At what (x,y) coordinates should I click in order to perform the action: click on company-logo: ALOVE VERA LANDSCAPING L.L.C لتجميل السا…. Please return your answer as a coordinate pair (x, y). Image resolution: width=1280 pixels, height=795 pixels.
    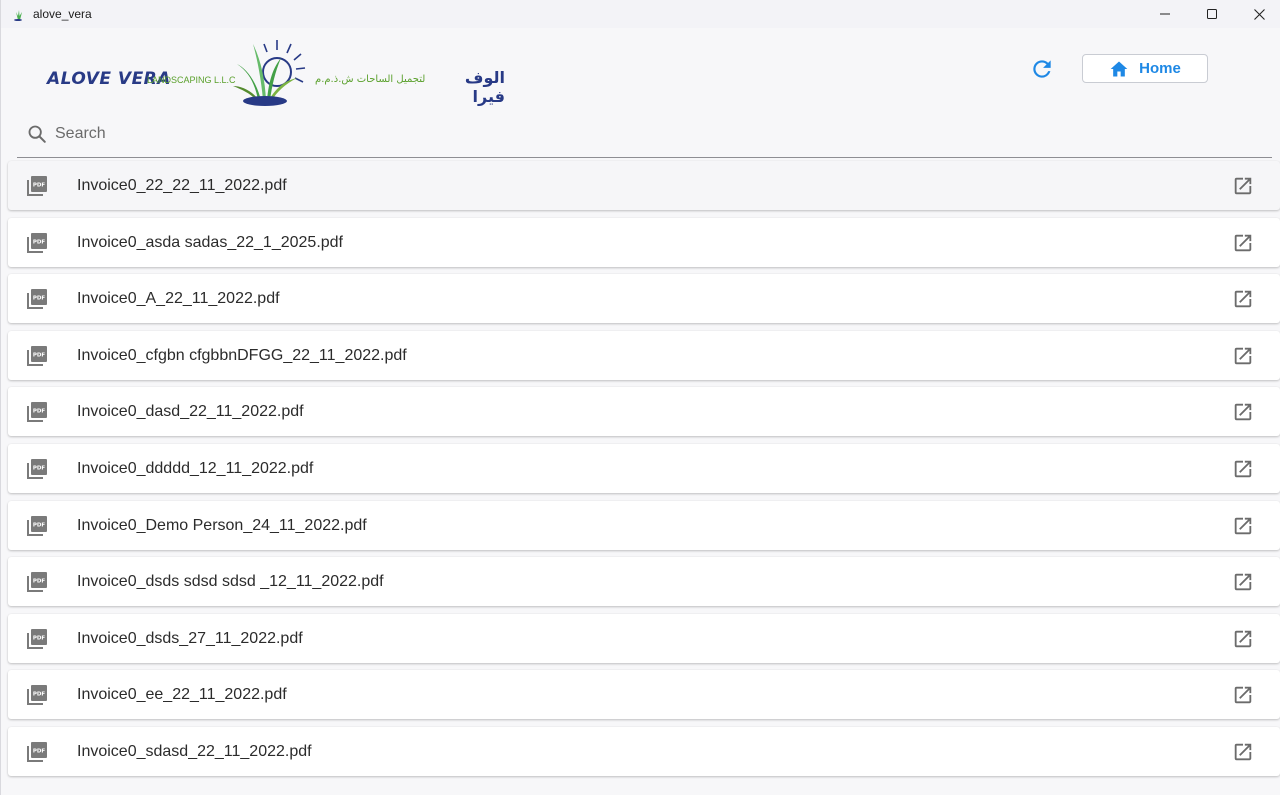
    Looking at the image, I should click on (275, 74).